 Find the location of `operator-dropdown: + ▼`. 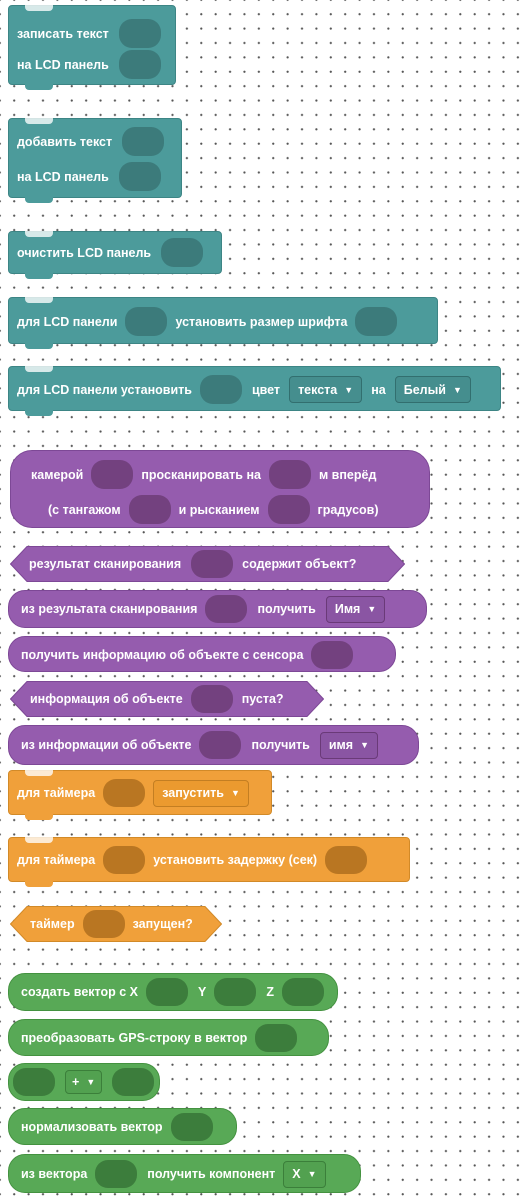

operator-dropdown: + ▼ is located at coordinates (84, 1082).